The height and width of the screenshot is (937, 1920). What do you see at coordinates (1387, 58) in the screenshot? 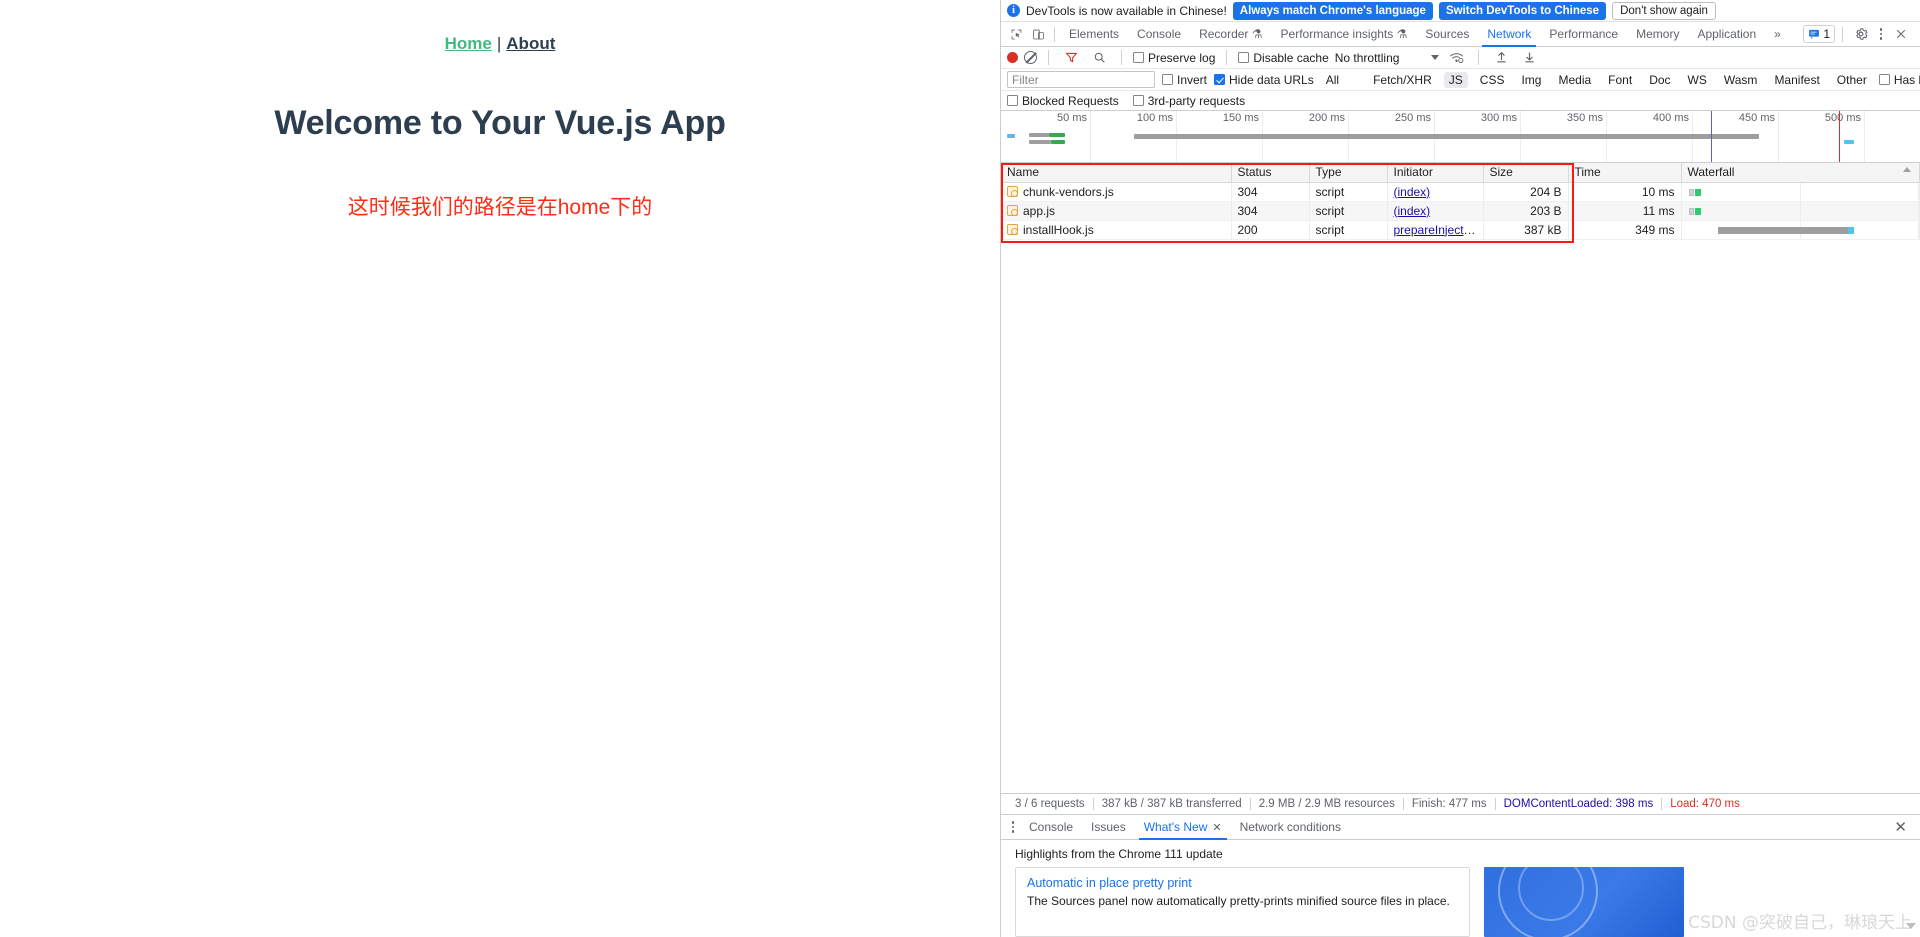
I see `throttling-select: No throttling` at bounding box center [1387, 58].